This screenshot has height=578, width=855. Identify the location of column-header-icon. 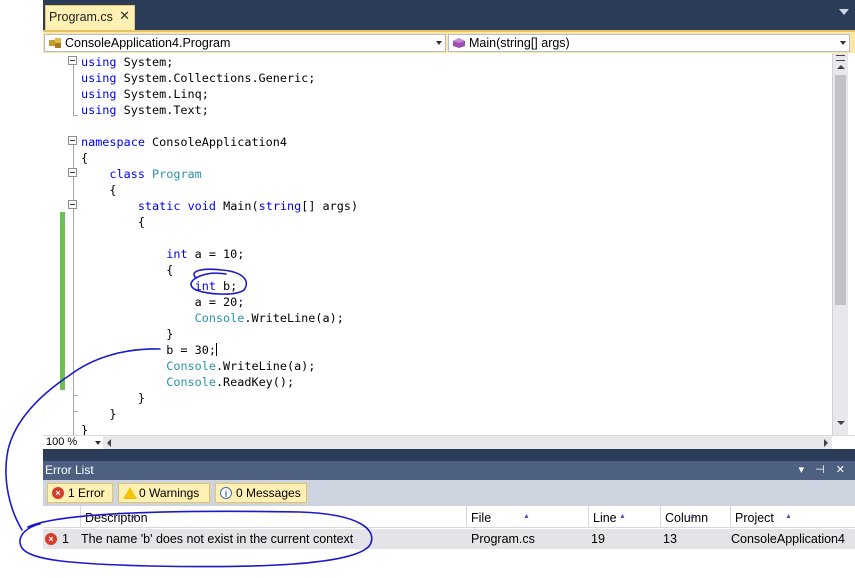
(62, 517).